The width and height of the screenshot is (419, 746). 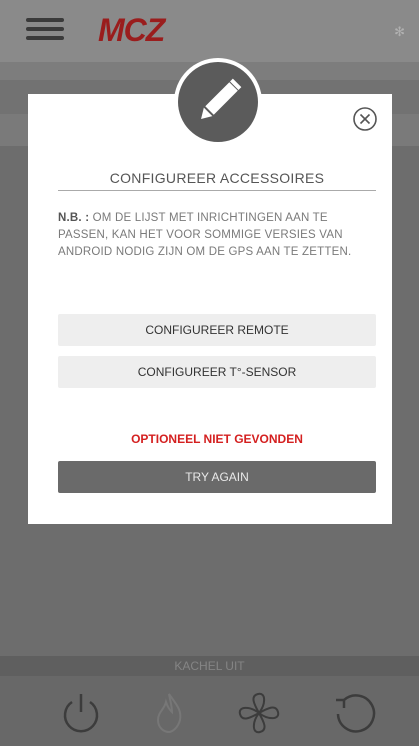 What do you see at coordinates (74, 218) in the screenshot?
I see `note-label: N.B. :` at bounding box center [74, 218].